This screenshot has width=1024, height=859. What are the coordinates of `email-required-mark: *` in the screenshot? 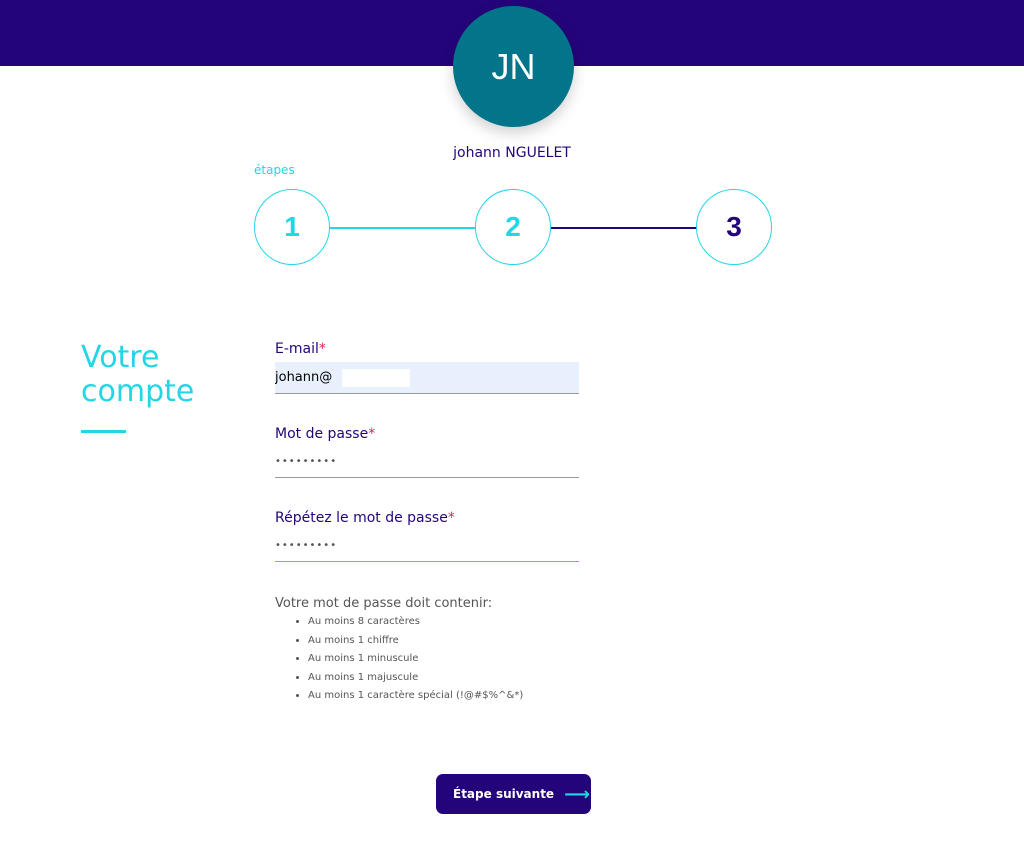 It's located at (322, 349).